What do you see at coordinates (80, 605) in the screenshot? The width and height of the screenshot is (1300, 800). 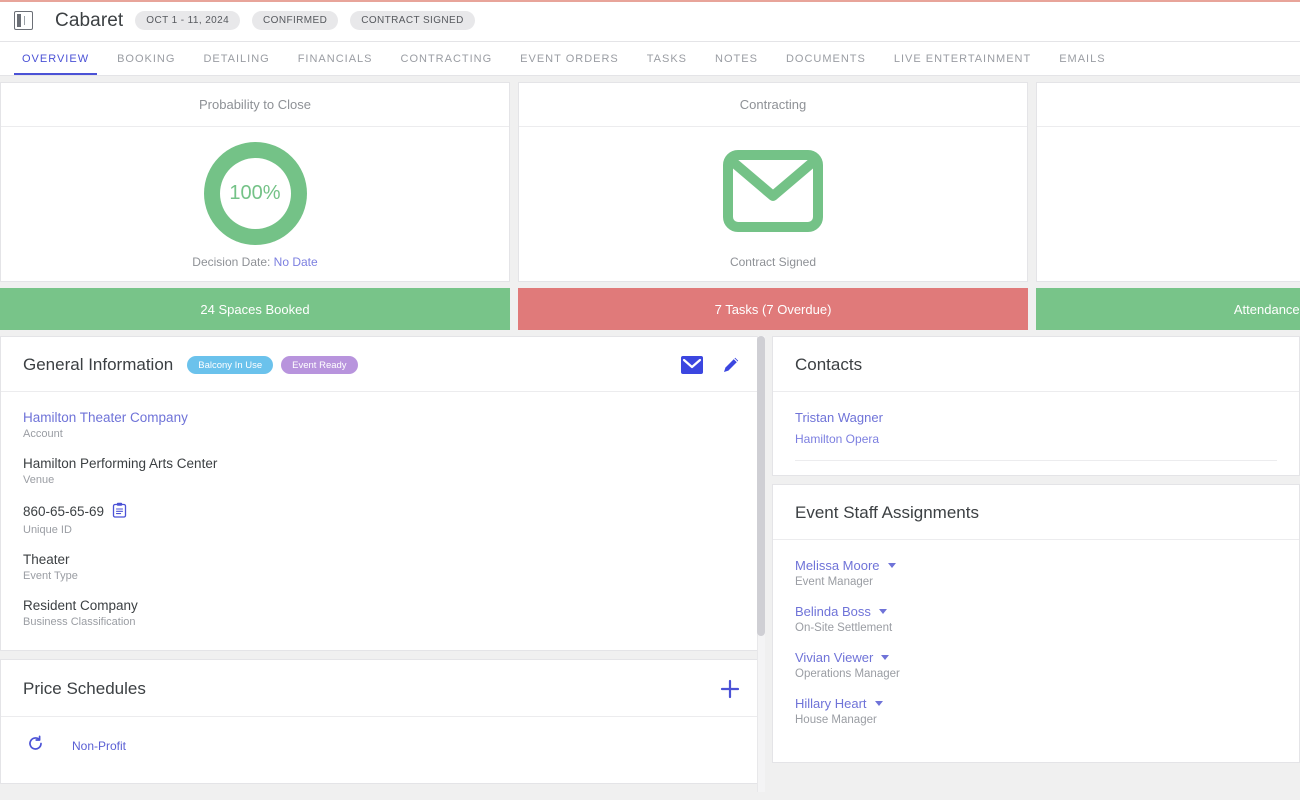 I see `business-classification-value: Resident Company` at bounding box center [80, 605].